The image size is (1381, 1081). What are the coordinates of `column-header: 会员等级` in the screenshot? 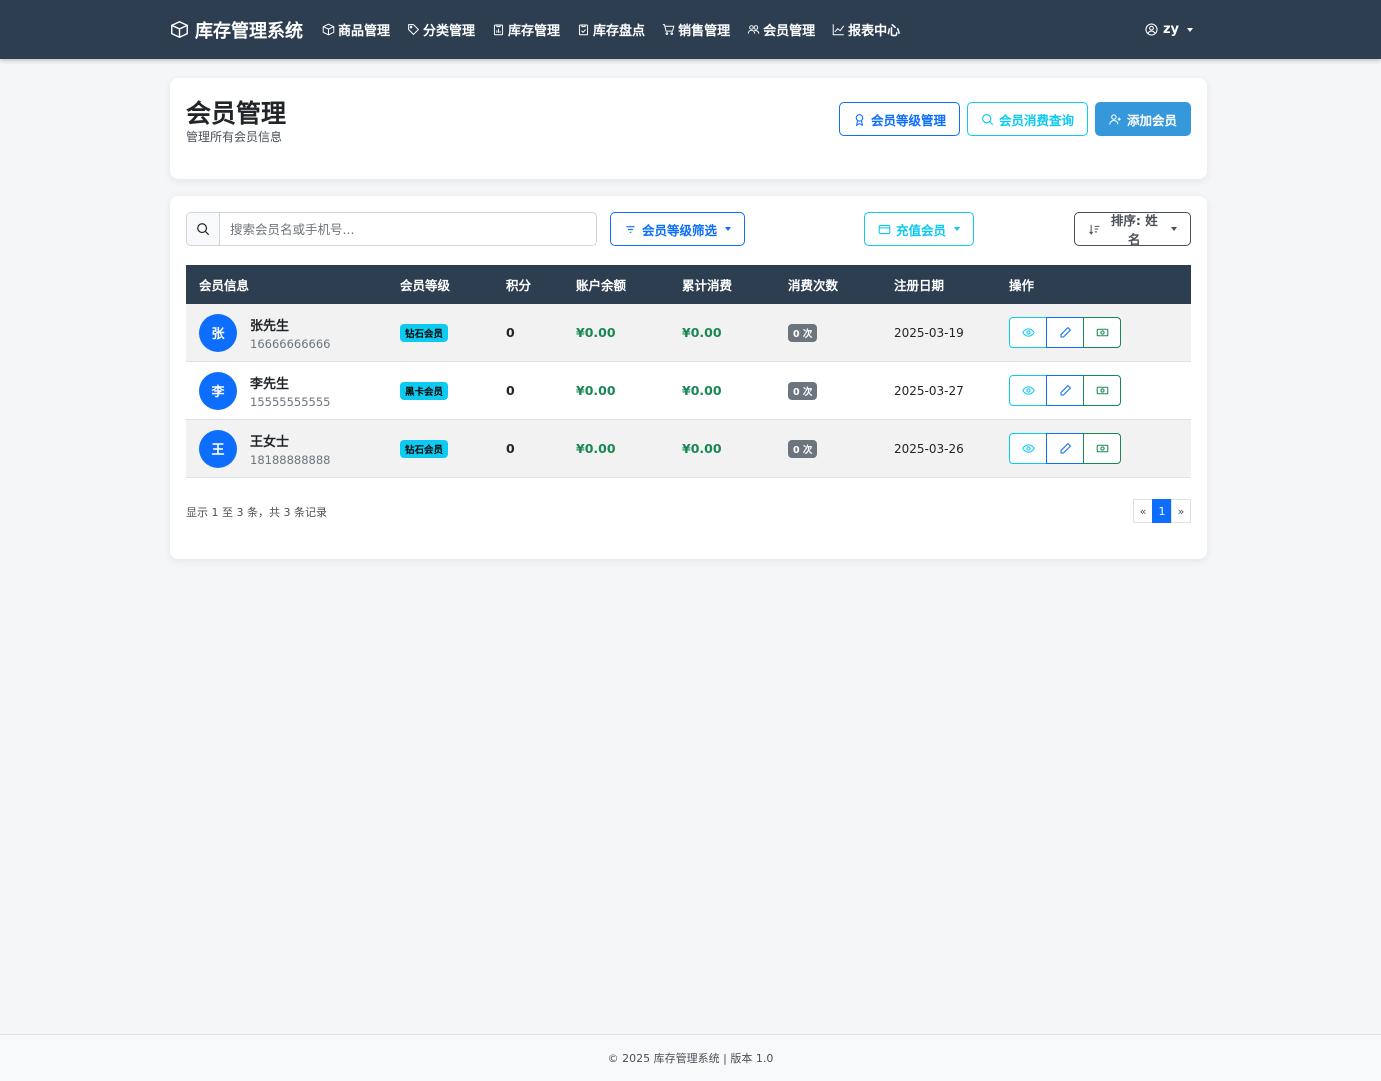 It's located at (425, 285).